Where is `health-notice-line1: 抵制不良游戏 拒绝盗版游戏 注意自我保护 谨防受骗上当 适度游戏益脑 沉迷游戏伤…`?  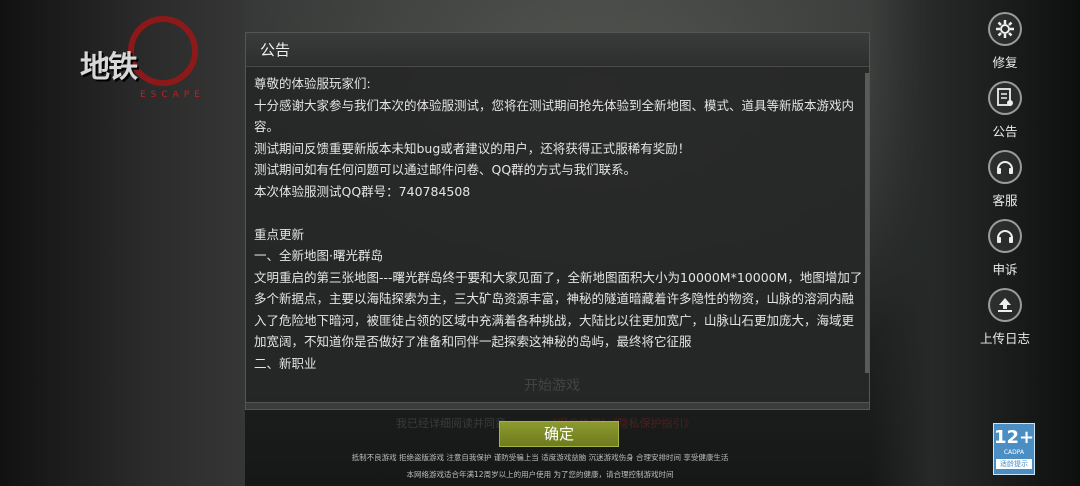
health-notice-line1: 抵制不良游戏 拒绝盗版游戏 注意自我保护 谨防受骗上当 适度游戏益脑 沉迷游戏伤… is located at coordinates (540, 457).